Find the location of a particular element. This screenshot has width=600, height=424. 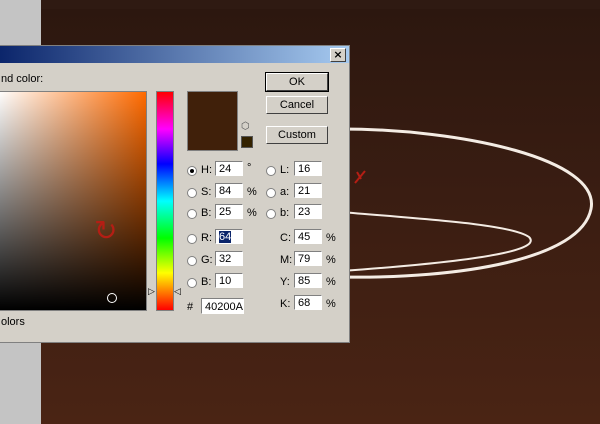

label-lightness: L: is located at coordinates (285, 170).